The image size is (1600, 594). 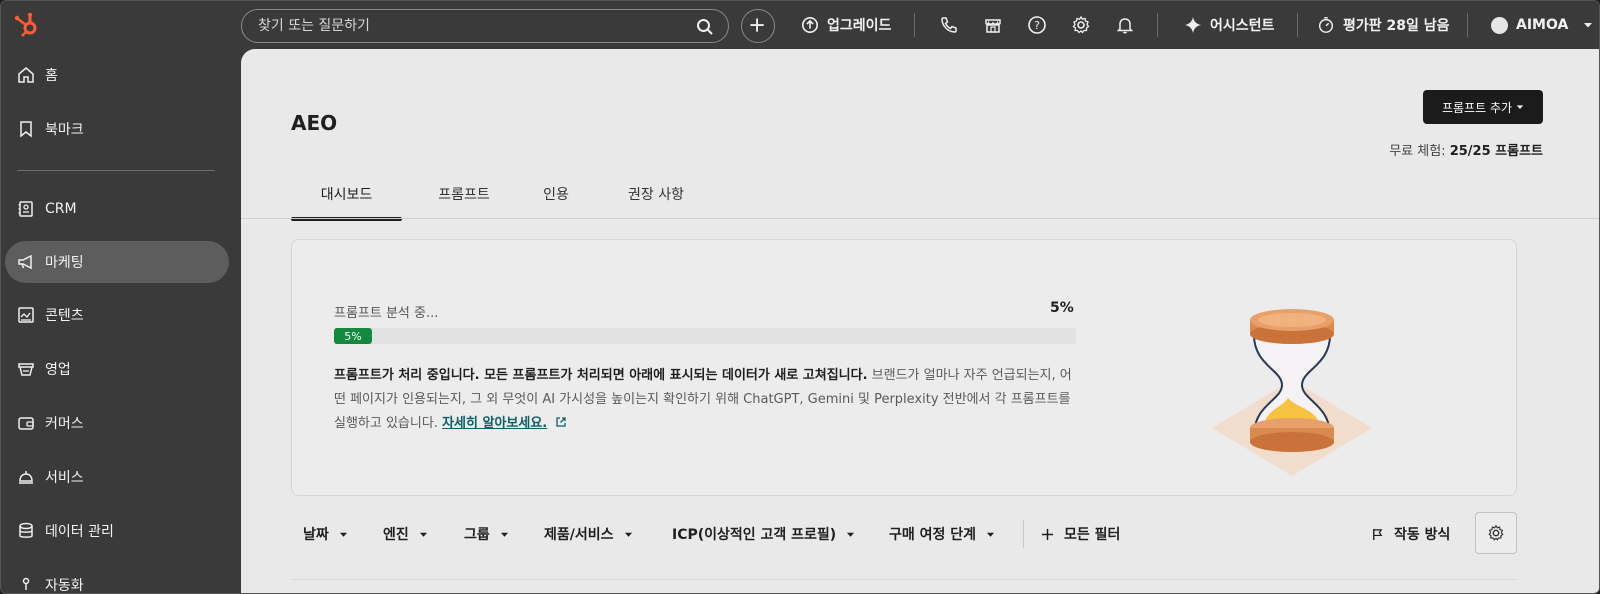 I want to click on progress-bar-fill: 5%, so click(x=353, y=336).